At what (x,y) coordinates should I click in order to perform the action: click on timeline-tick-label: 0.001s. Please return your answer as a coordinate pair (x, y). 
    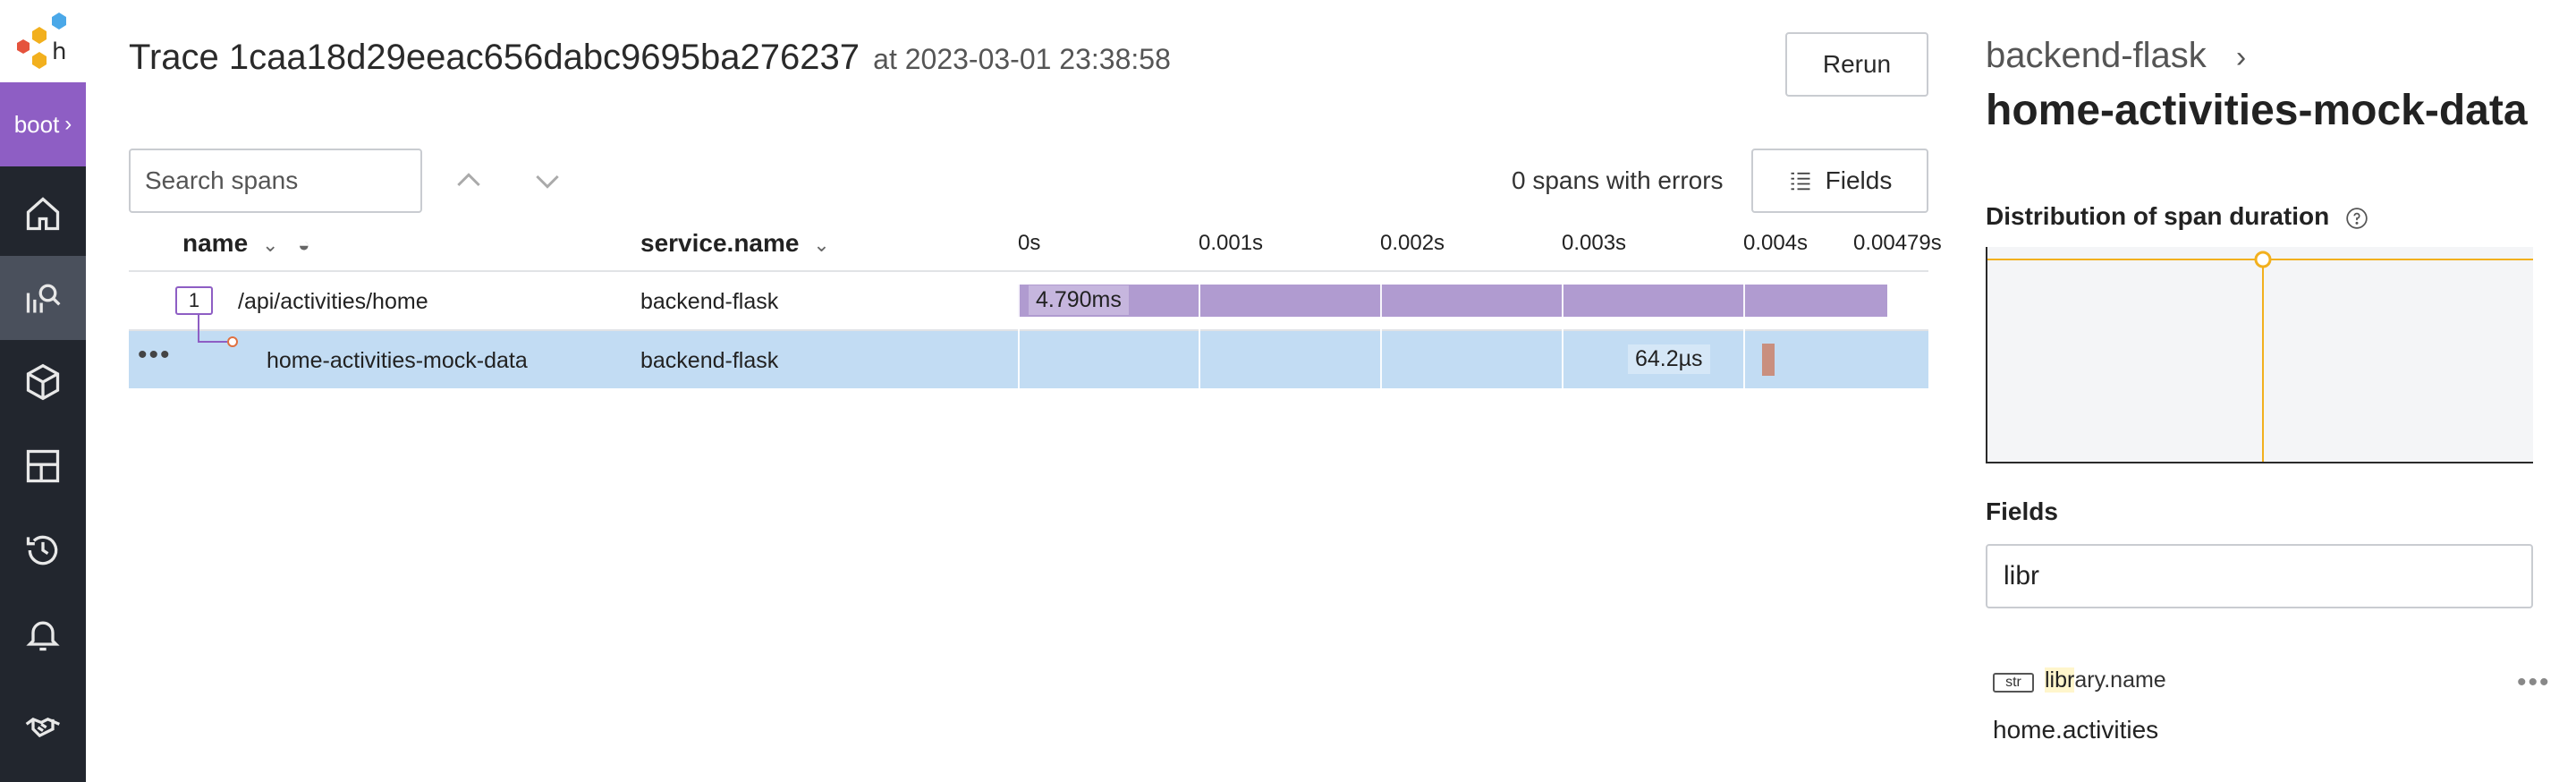
    Looking at the image, I should click on (1231, 243).